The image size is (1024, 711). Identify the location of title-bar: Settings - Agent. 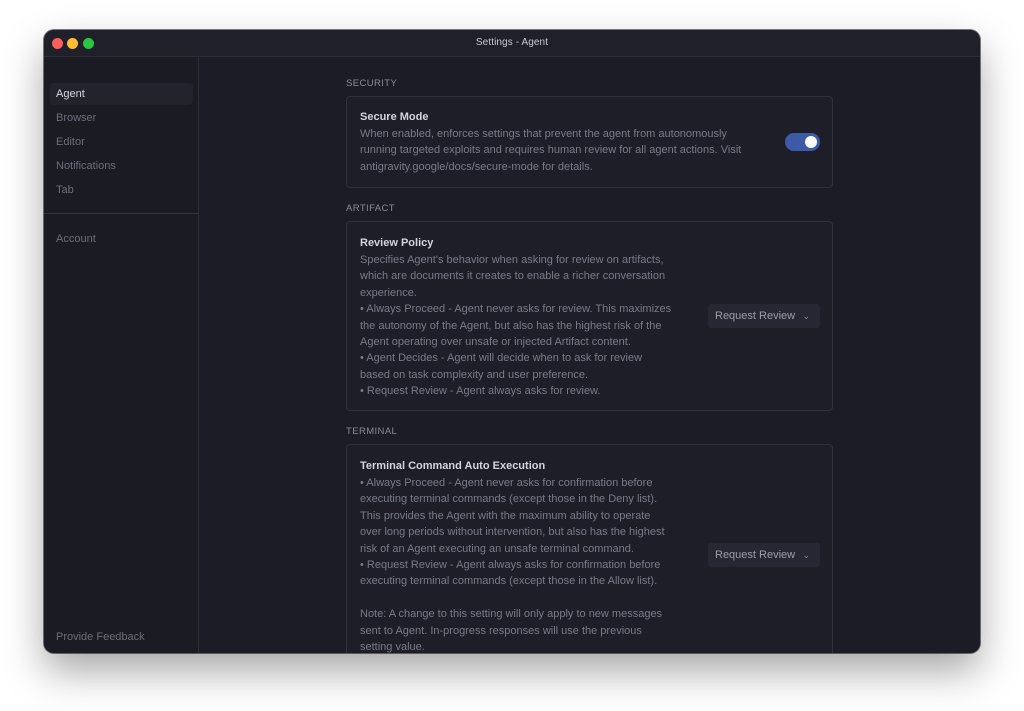
(512, 43).